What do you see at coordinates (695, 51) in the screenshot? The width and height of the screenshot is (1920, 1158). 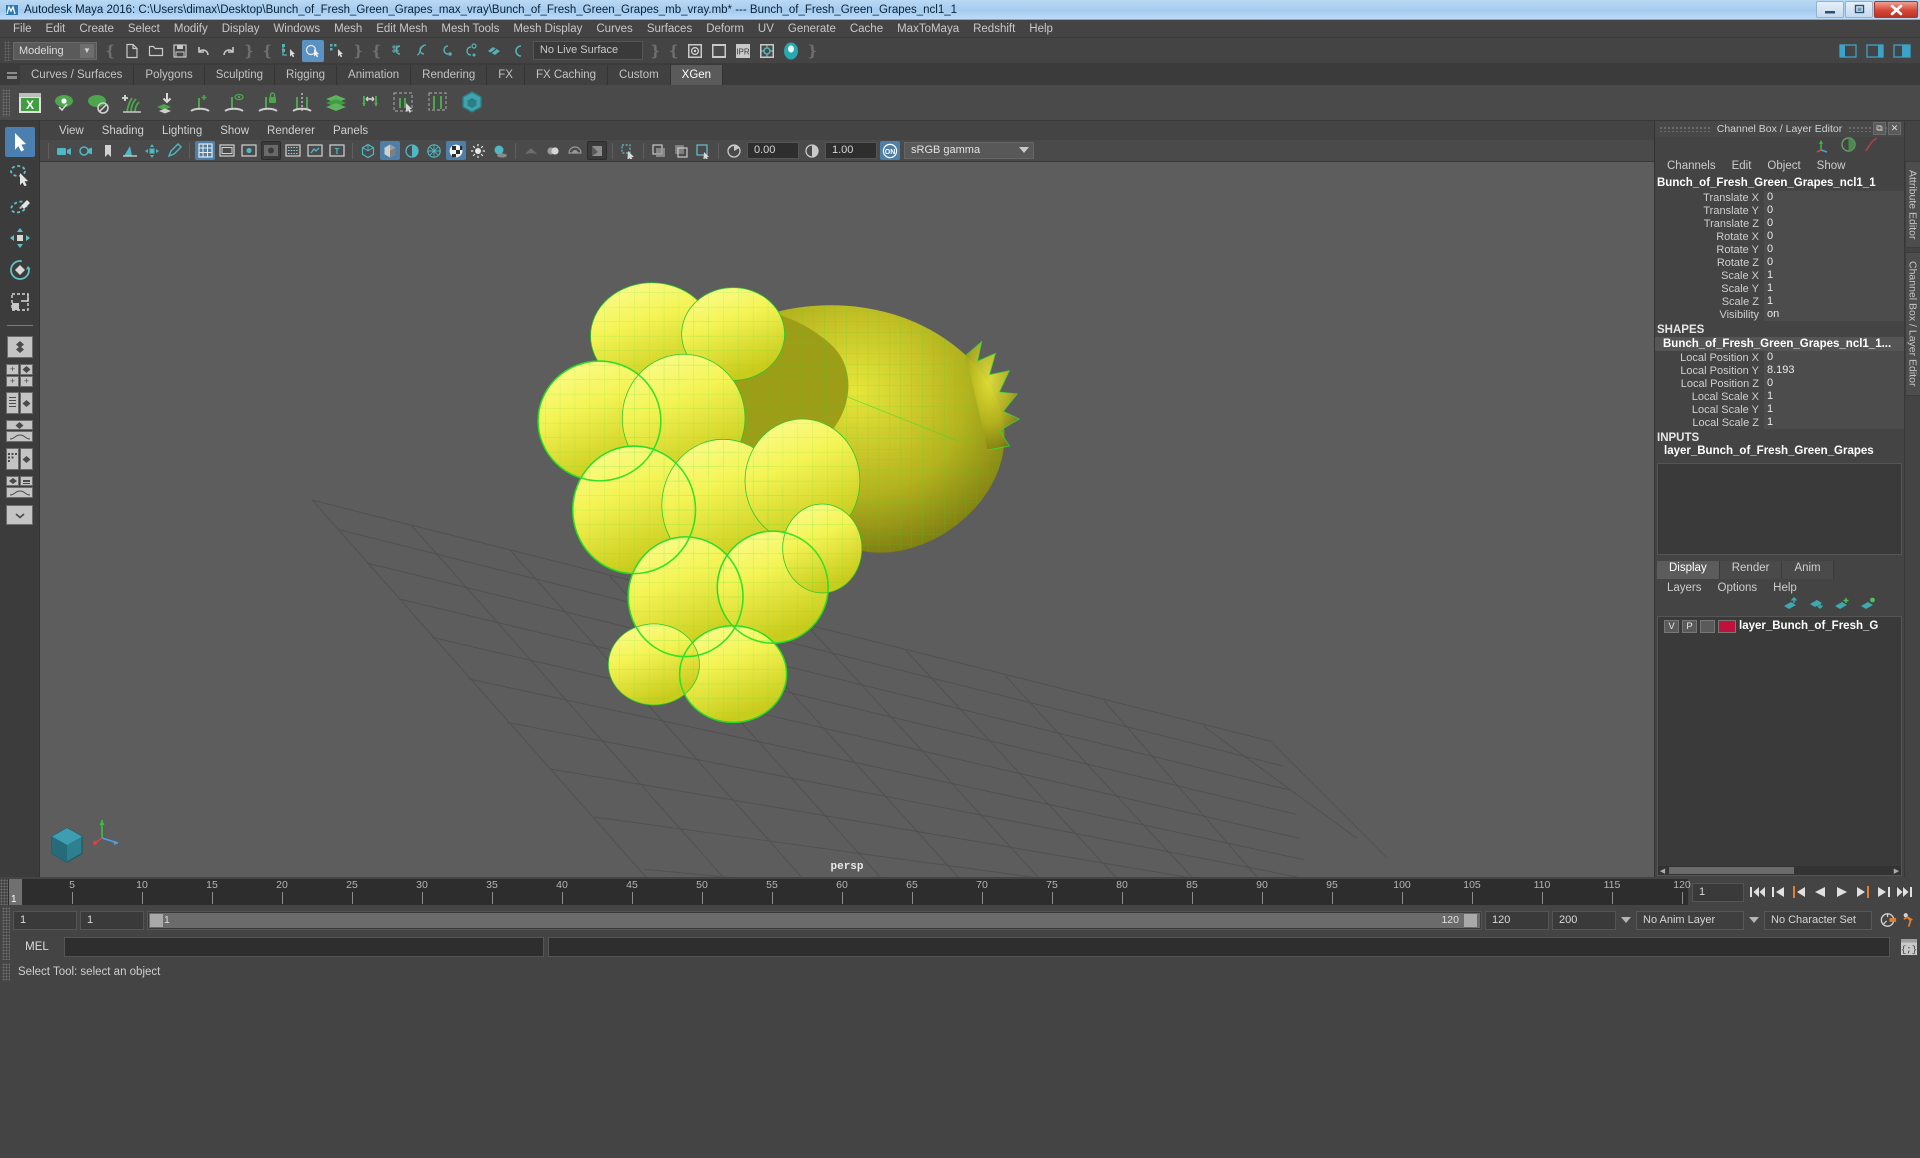 I see `render-current-frame-icon` at bounding box center [695, 51].